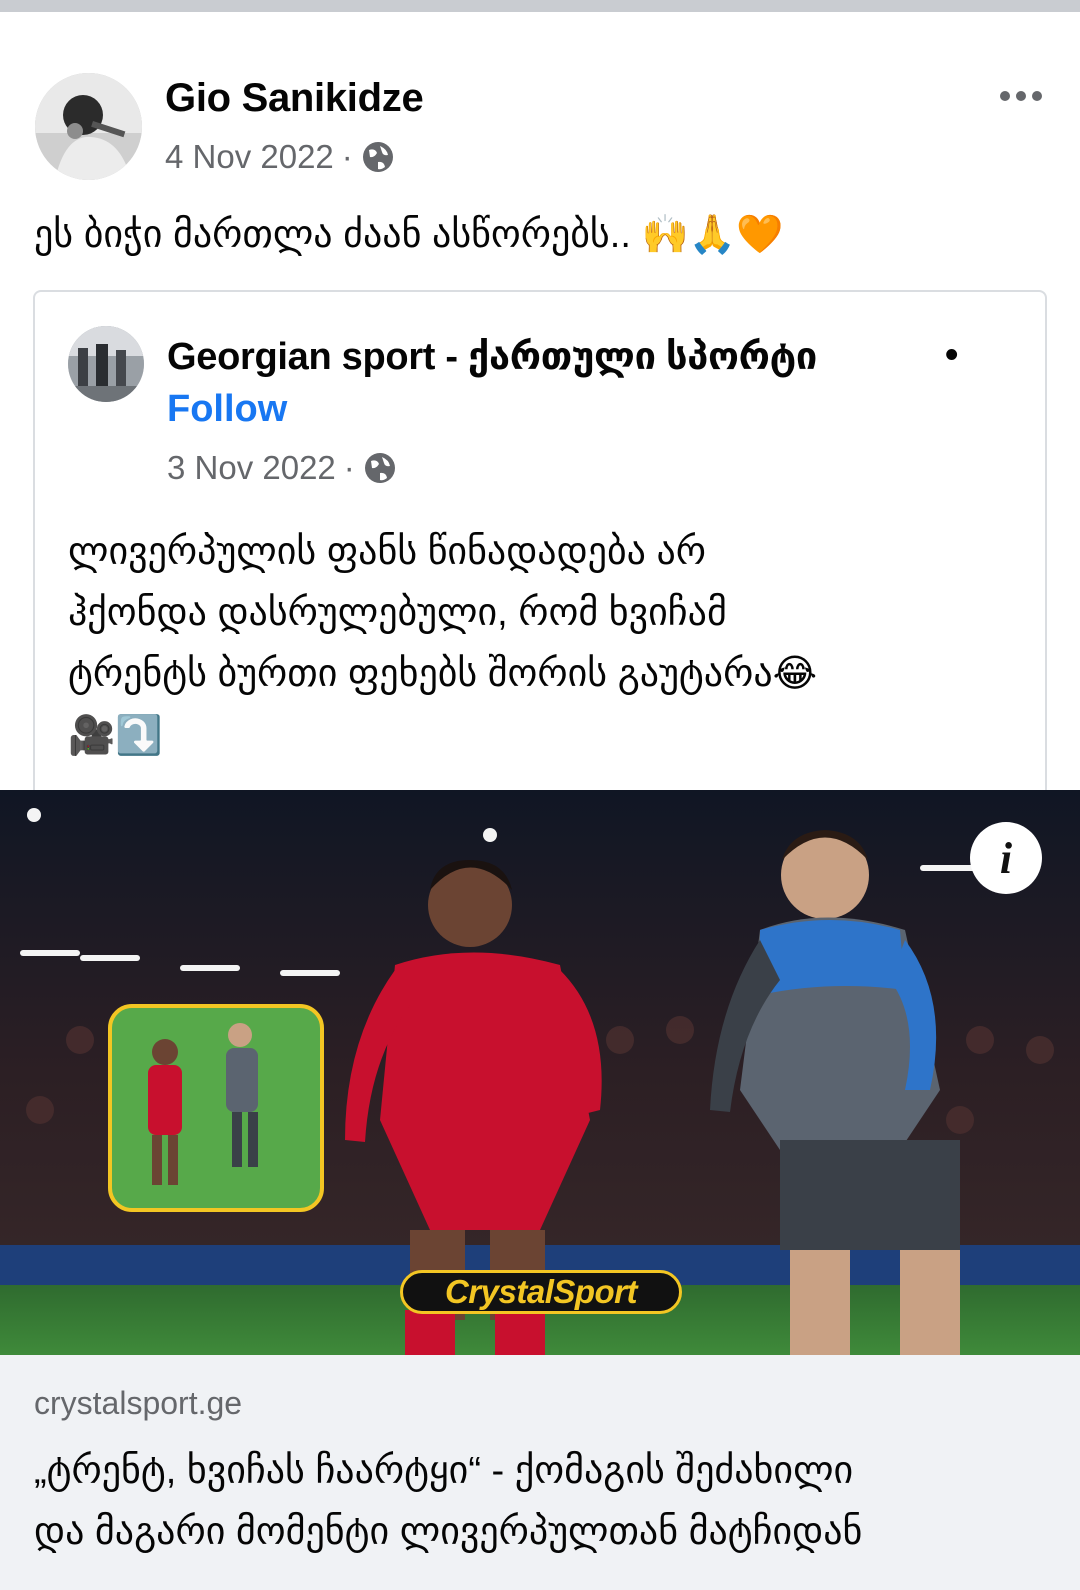  I want to click on link-title-line: და მაგარი მომენტი ლივერპულთან მატჩიდან, so click(448, 1532).